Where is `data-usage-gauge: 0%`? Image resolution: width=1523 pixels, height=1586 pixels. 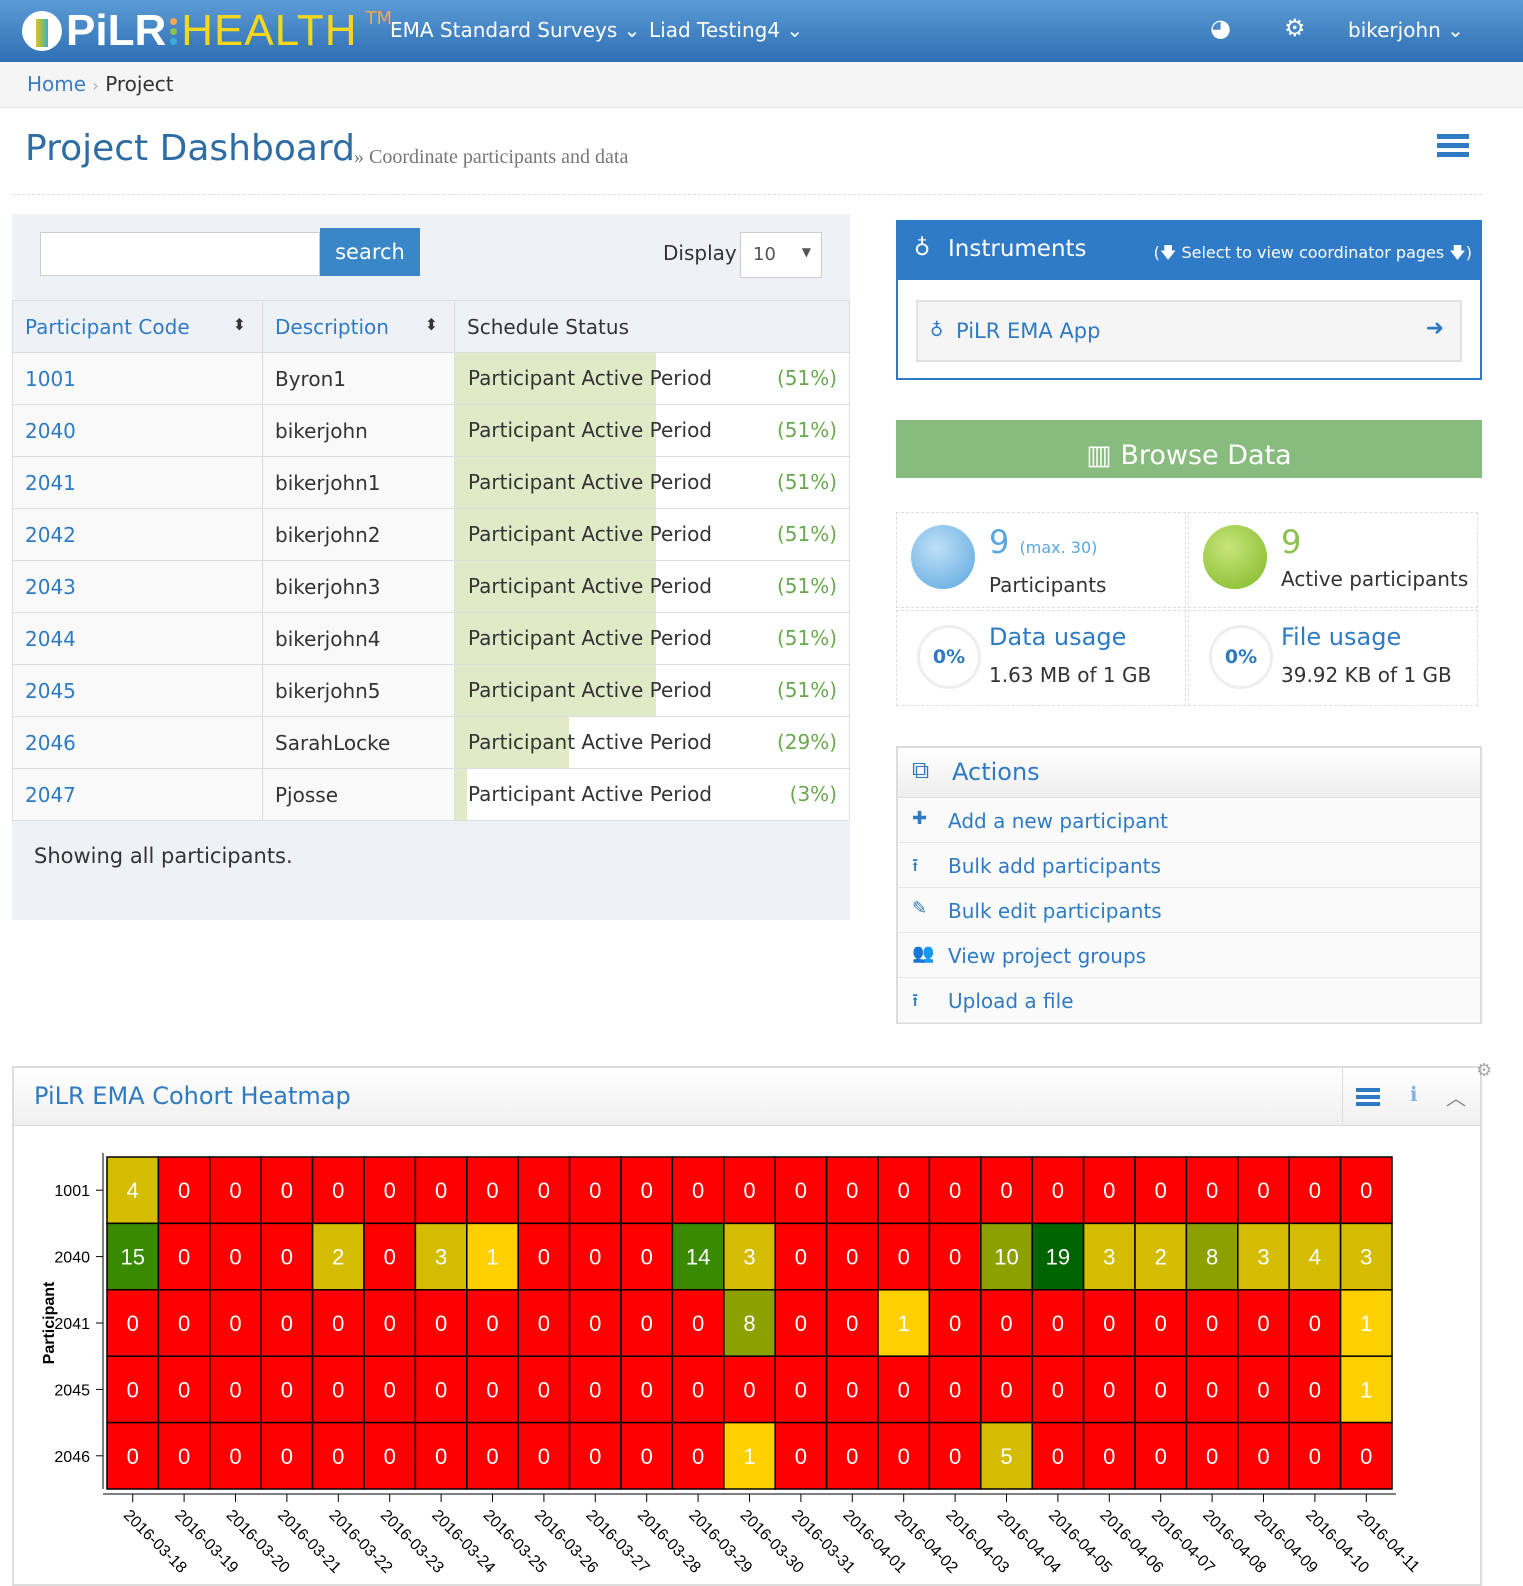
data-usage-gauge: 0% is located at coordinates (949, 657).